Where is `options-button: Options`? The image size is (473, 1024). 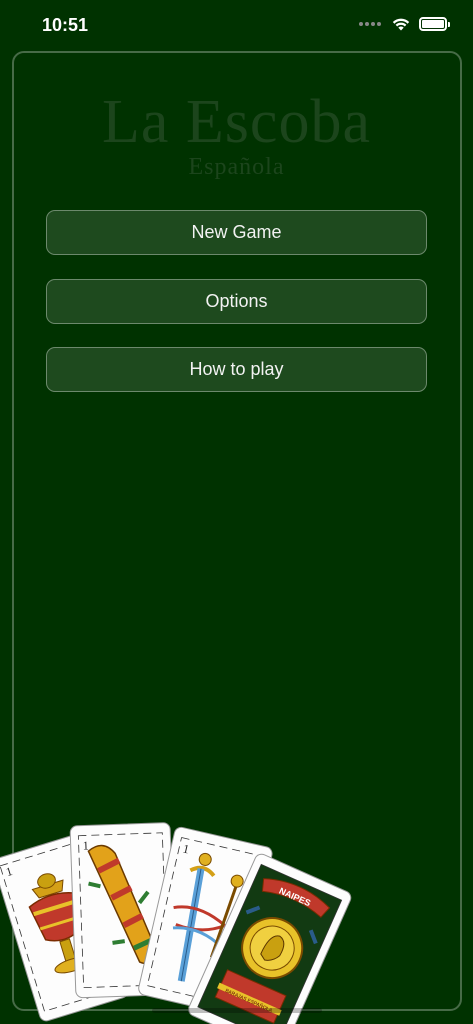
options-button: Options is located at coordinates (236, 301).